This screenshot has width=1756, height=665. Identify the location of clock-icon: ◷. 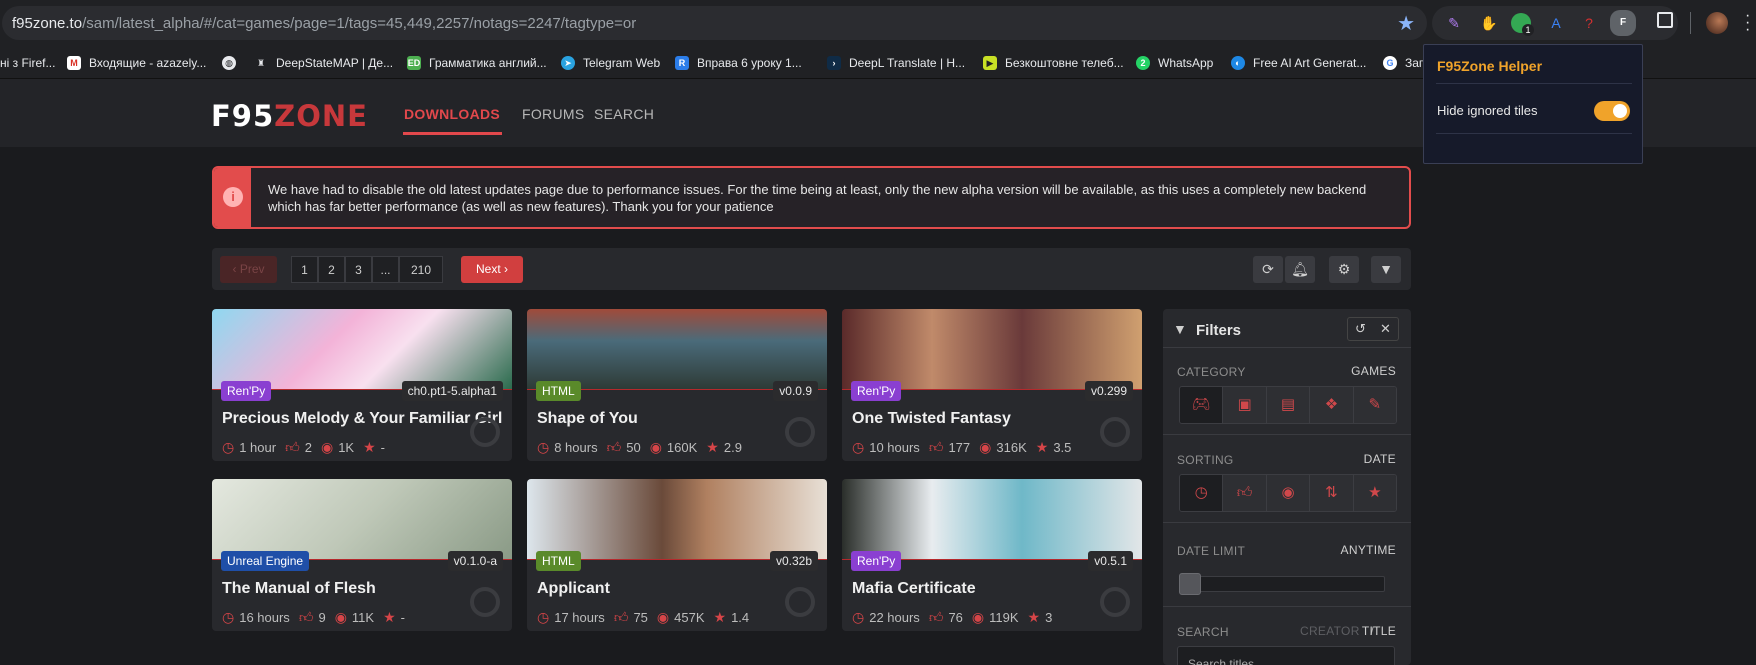
(1202, 493).